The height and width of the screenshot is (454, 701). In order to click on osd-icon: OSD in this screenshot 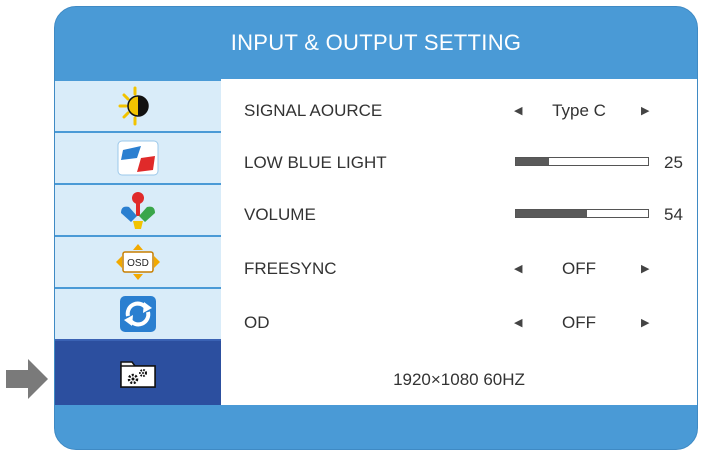, I will do `click(138, 262)`.